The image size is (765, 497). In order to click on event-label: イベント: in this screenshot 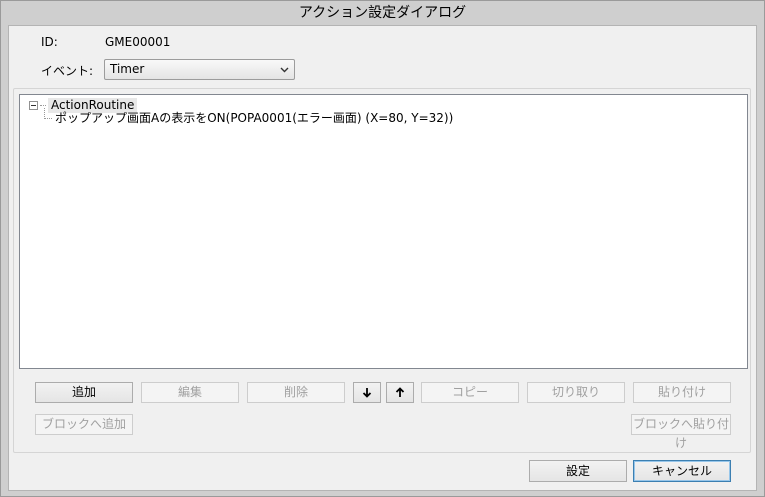, I will do `click(67, 71)`.